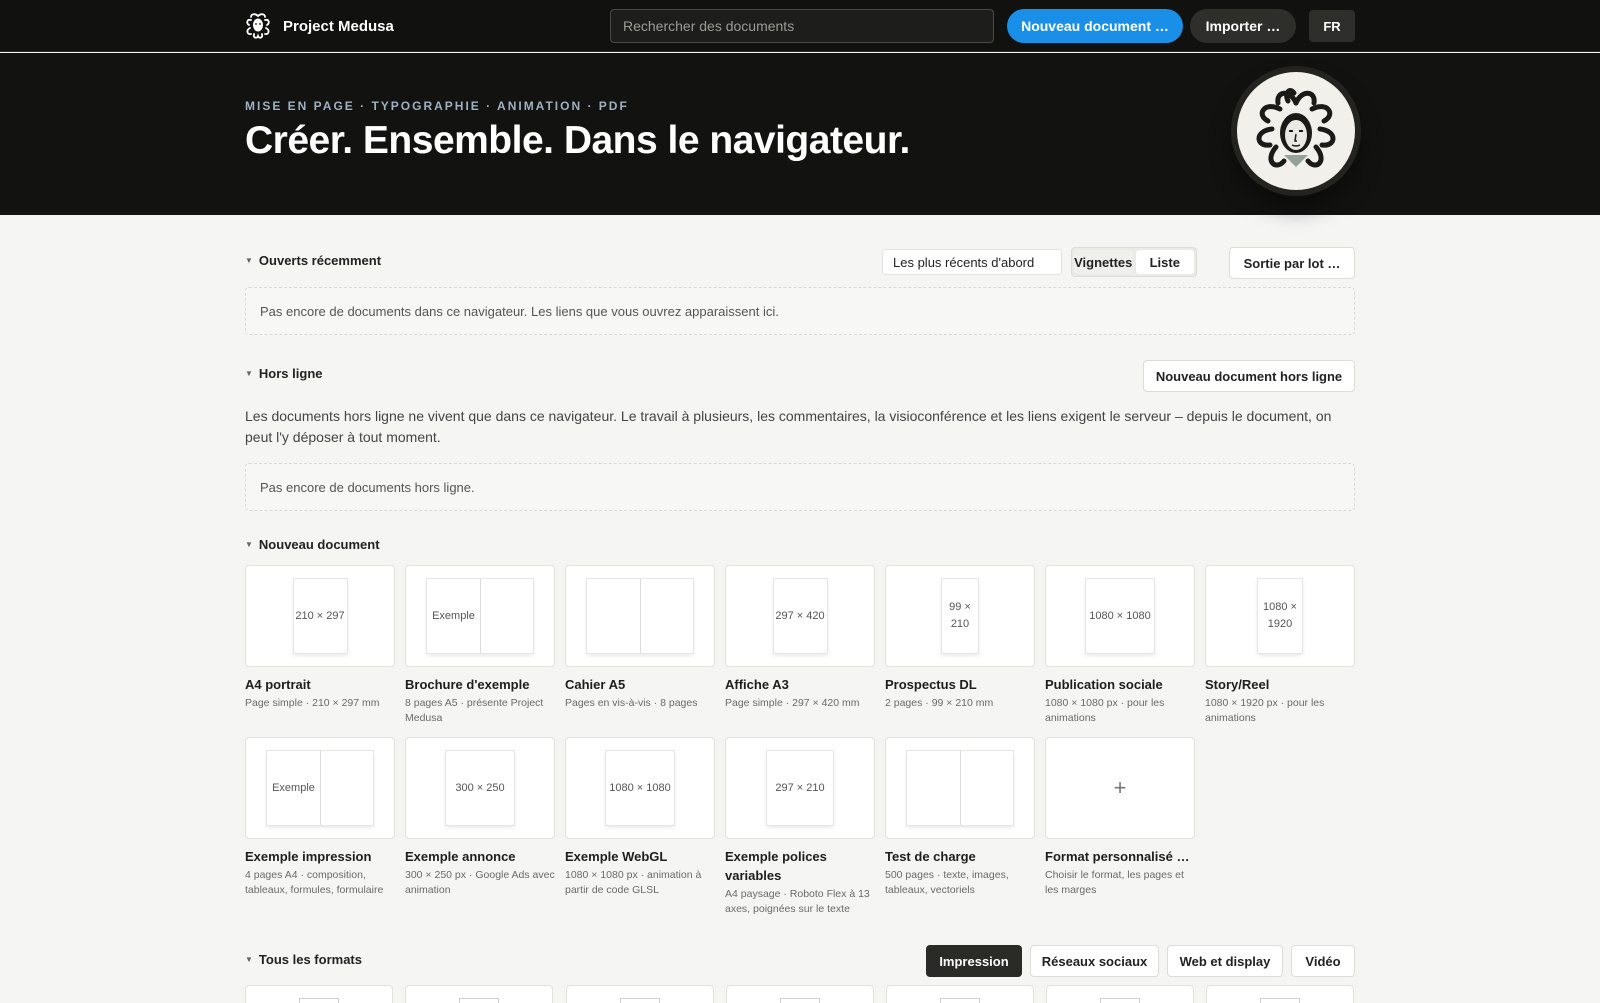  I want to click on page-preview: 1080 × 1920, so click(1280, 616).